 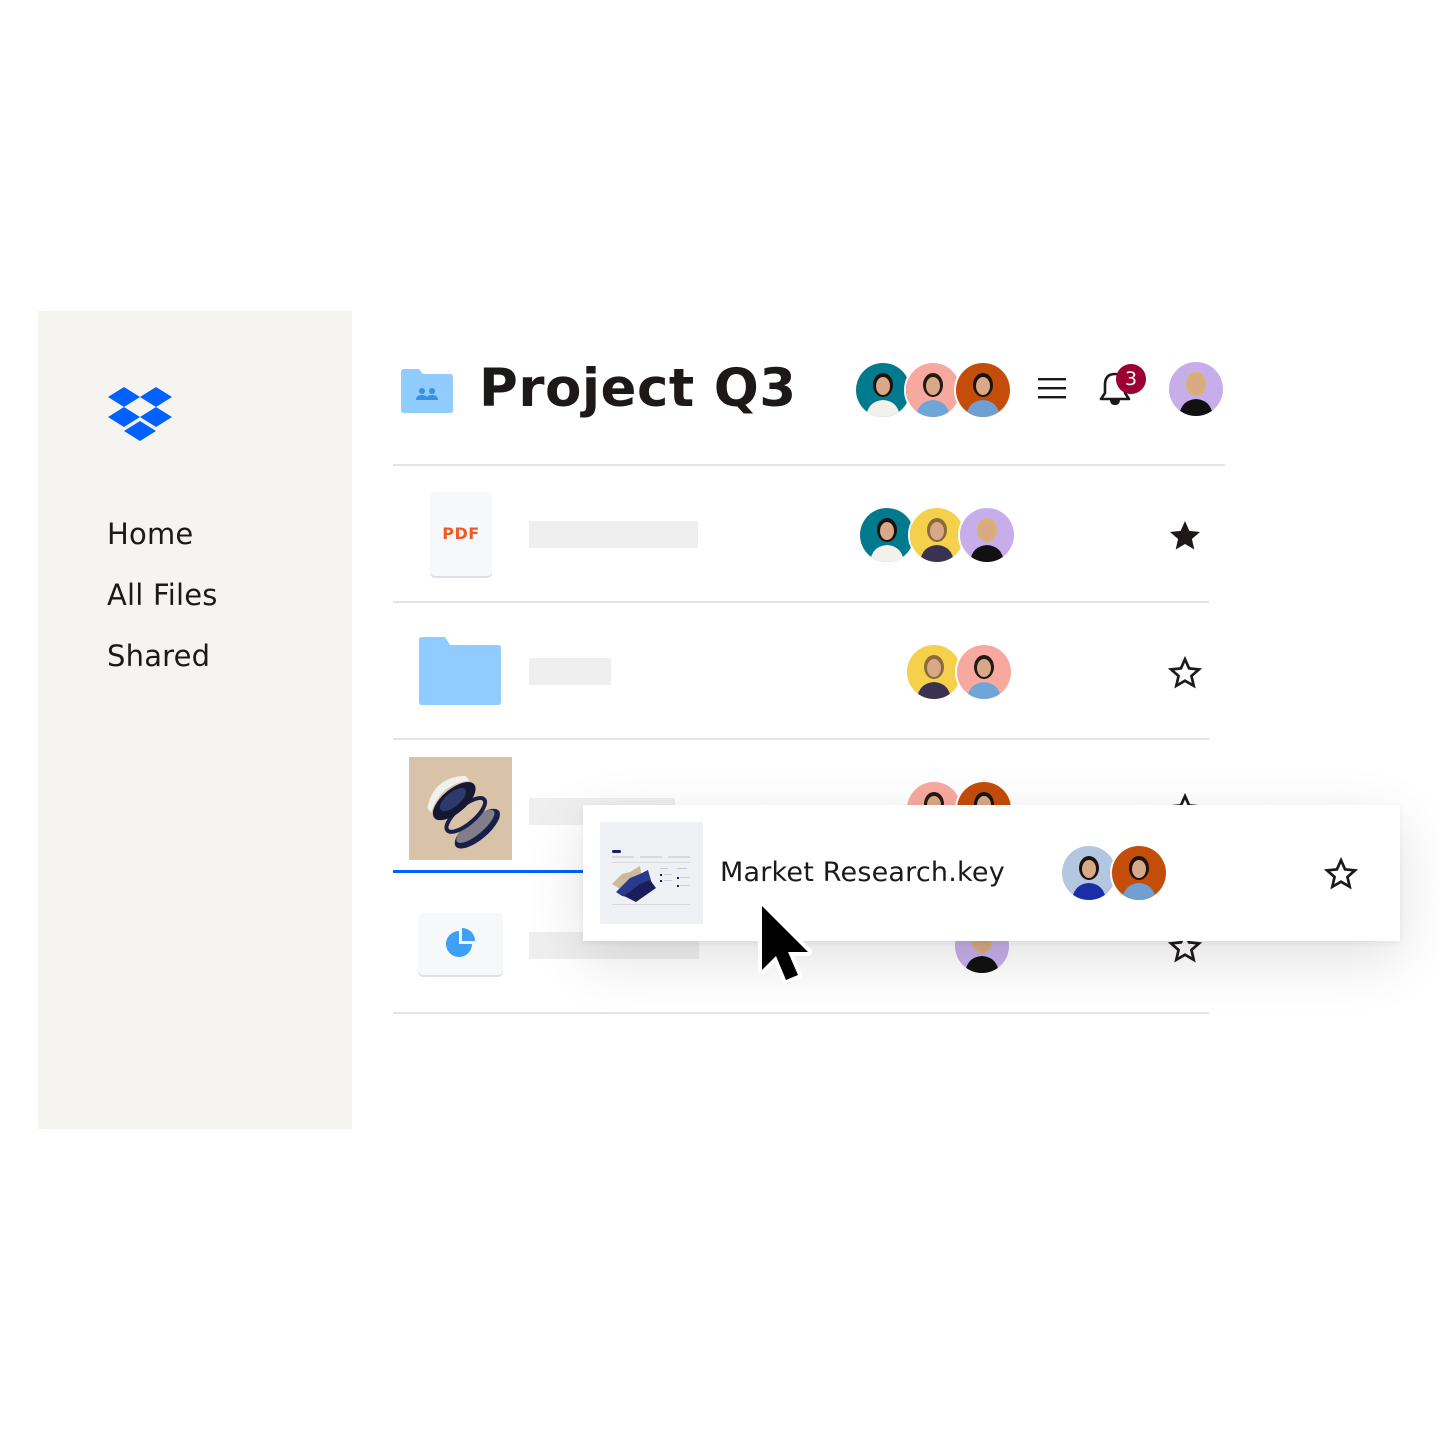 What do you see at coordinates (785, 943) in the screenshot?
I see `mouse-pointer-icon` at bounding box center [785, 943].